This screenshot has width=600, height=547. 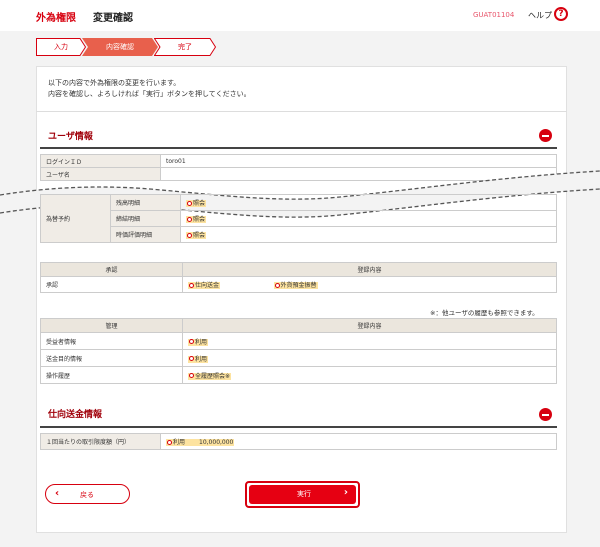 I want to click on table-row: 締結明細 照会, so click(x=299, y=218).